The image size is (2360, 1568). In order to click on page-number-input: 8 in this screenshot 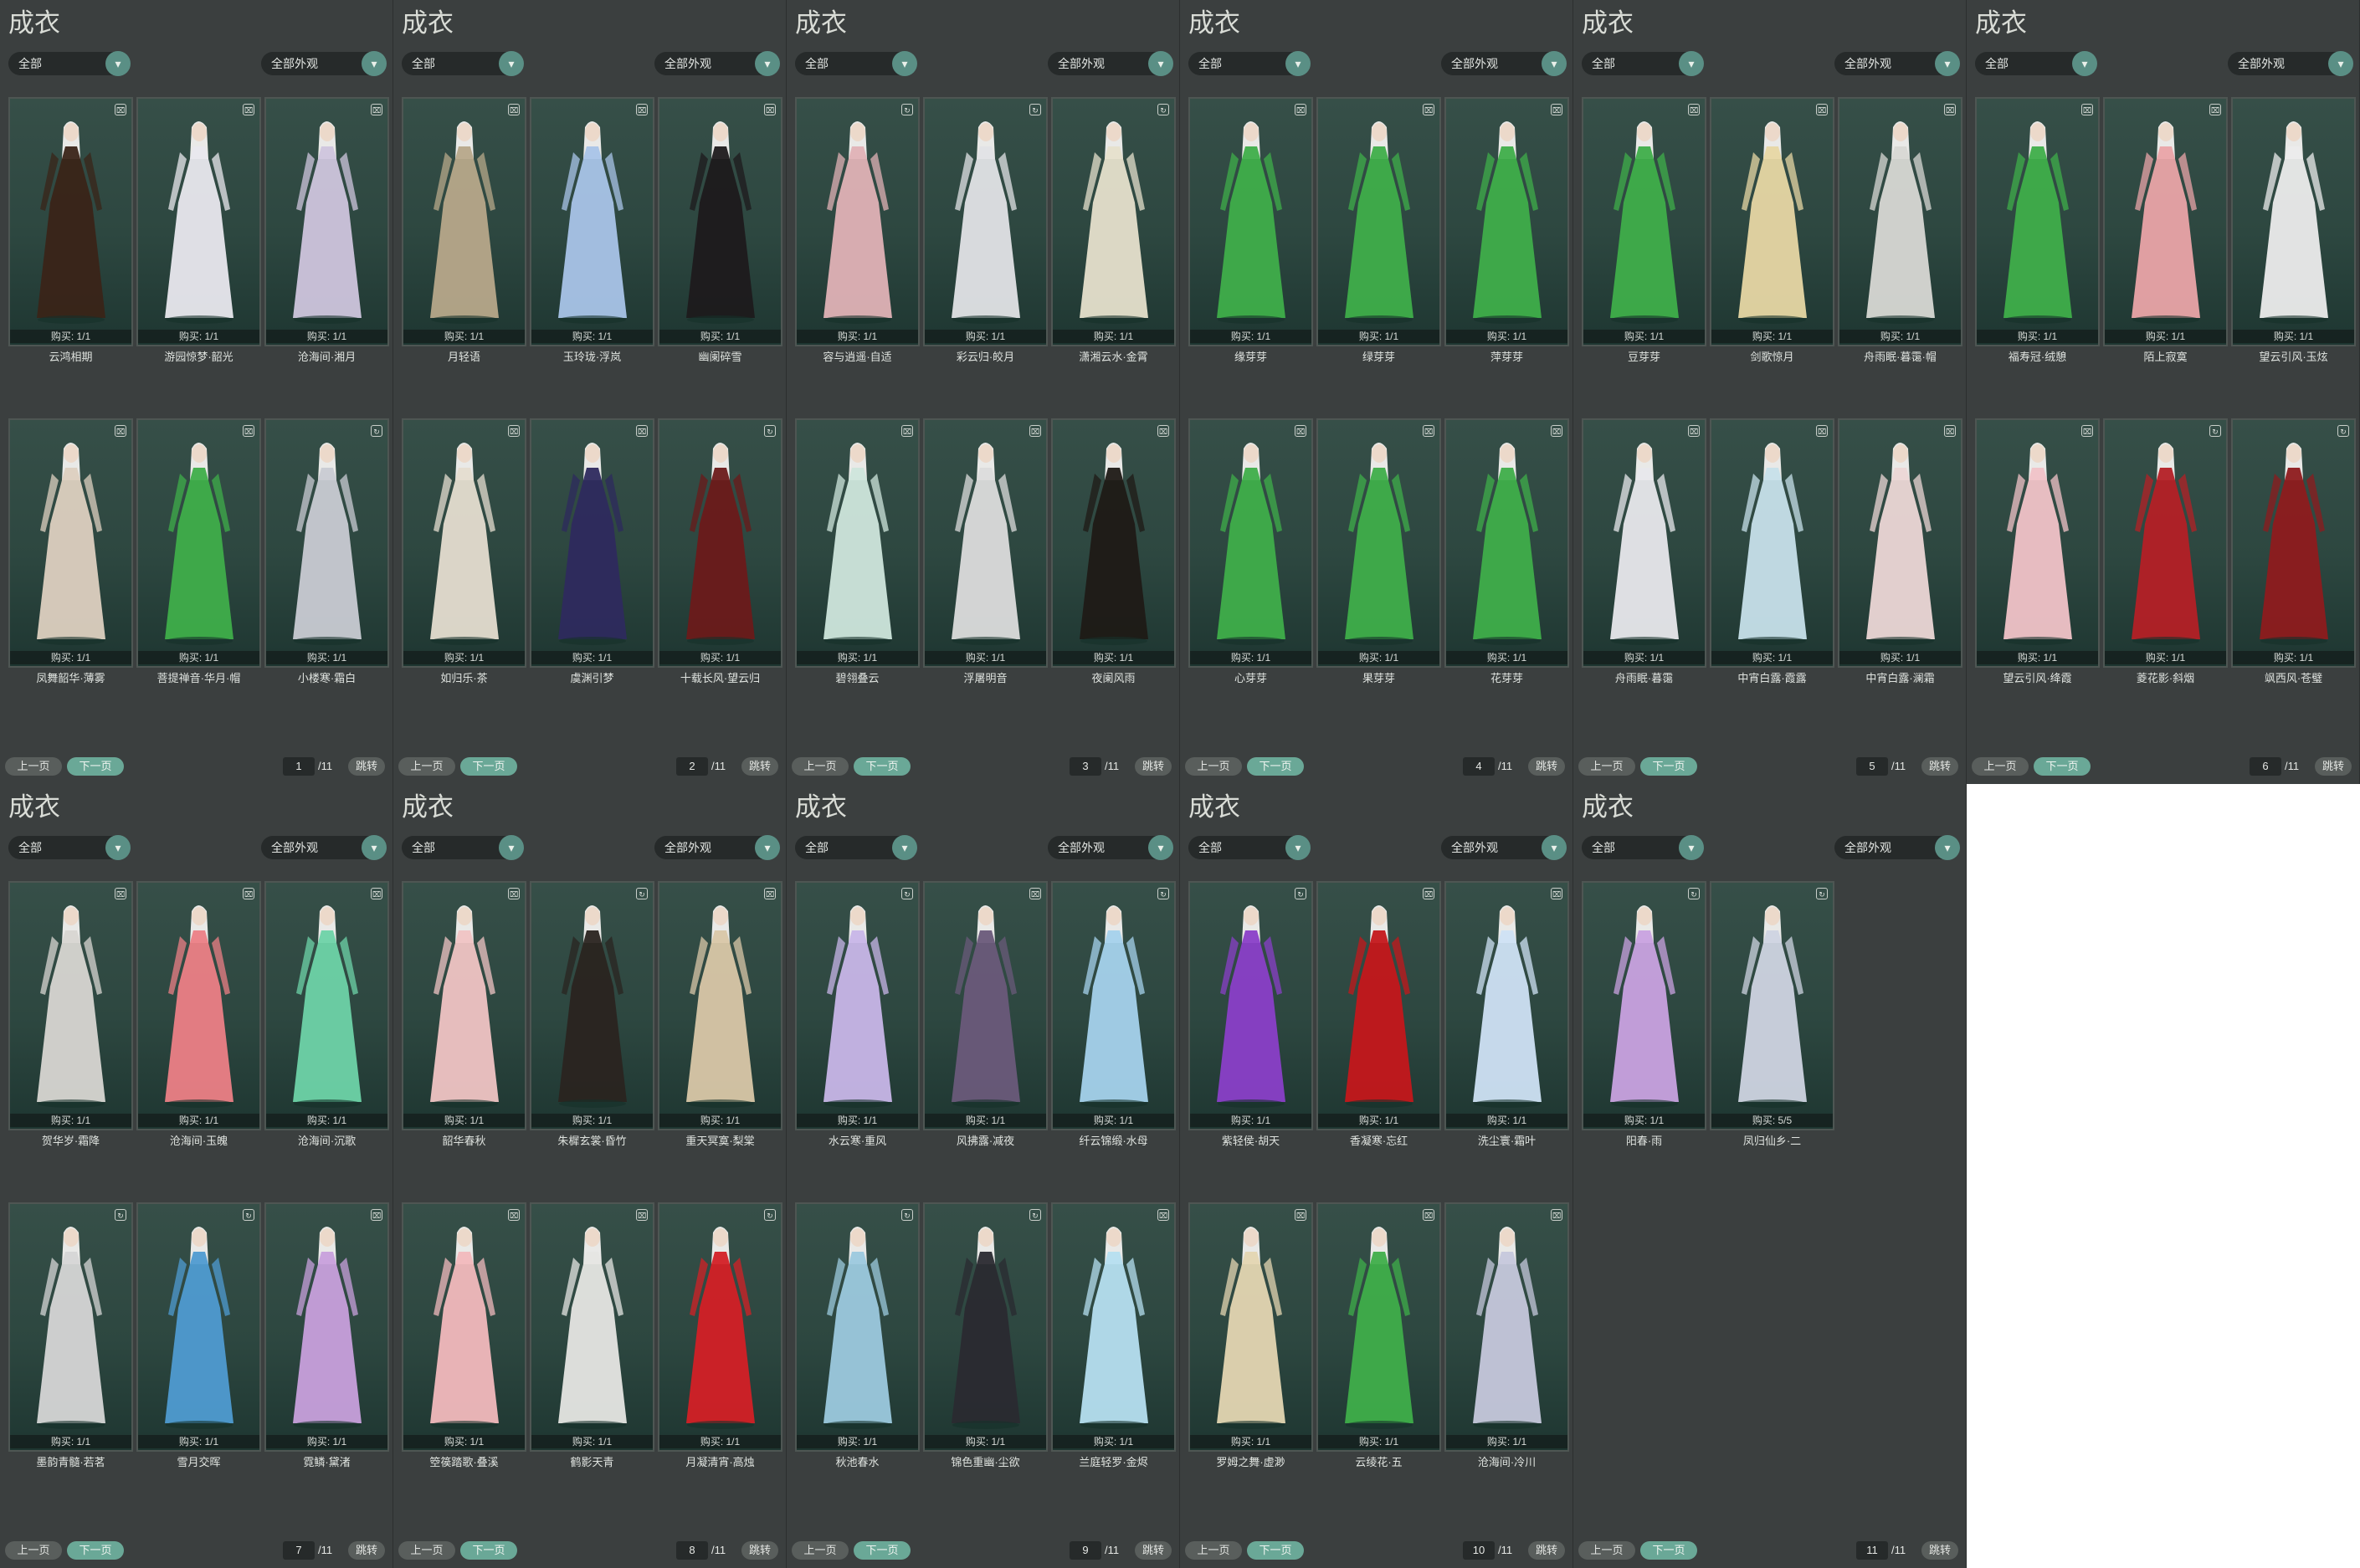, I will do `click(692, 1551)`.